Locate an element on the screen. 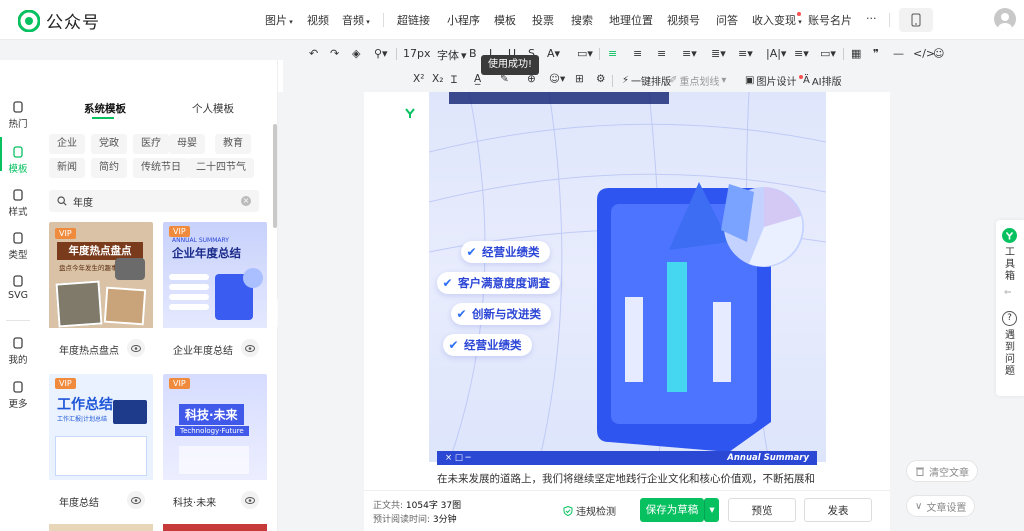 This screenshot has width=1024, height=531. violation-check-button: 违规检测 is located at coordinates (589, 510).